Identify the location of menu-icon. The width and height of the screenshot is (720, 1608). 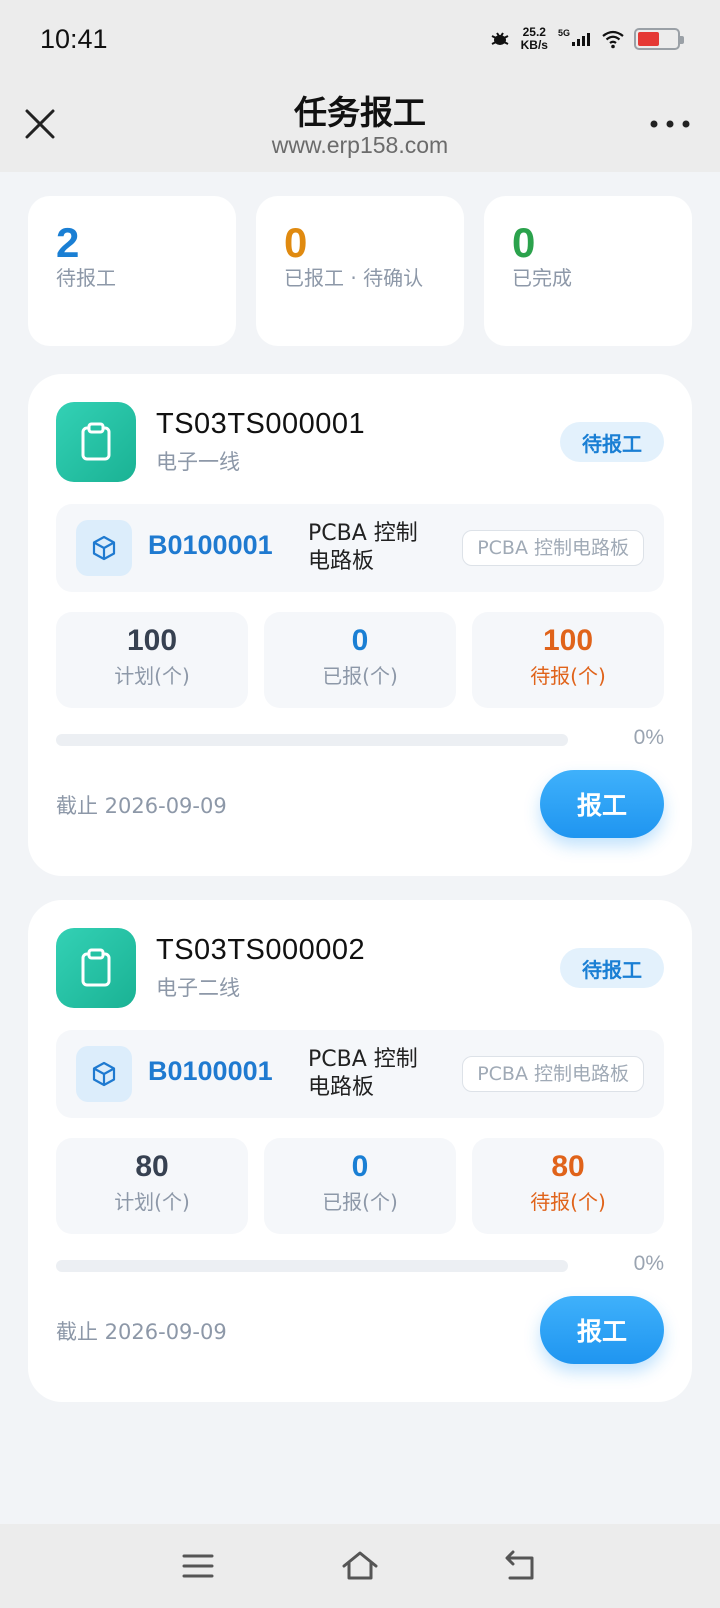
(198, 1566).